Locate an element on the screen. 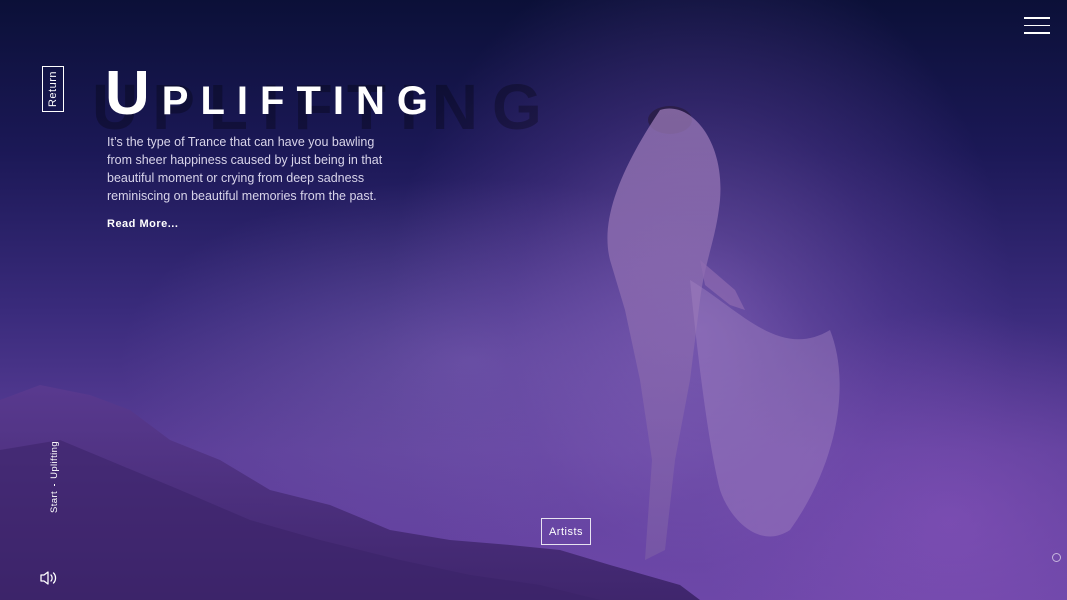 Image resolution: width=1067 pixels, height=600 pixels. circle-indicator-icon is located at coordinates (1056, 557).